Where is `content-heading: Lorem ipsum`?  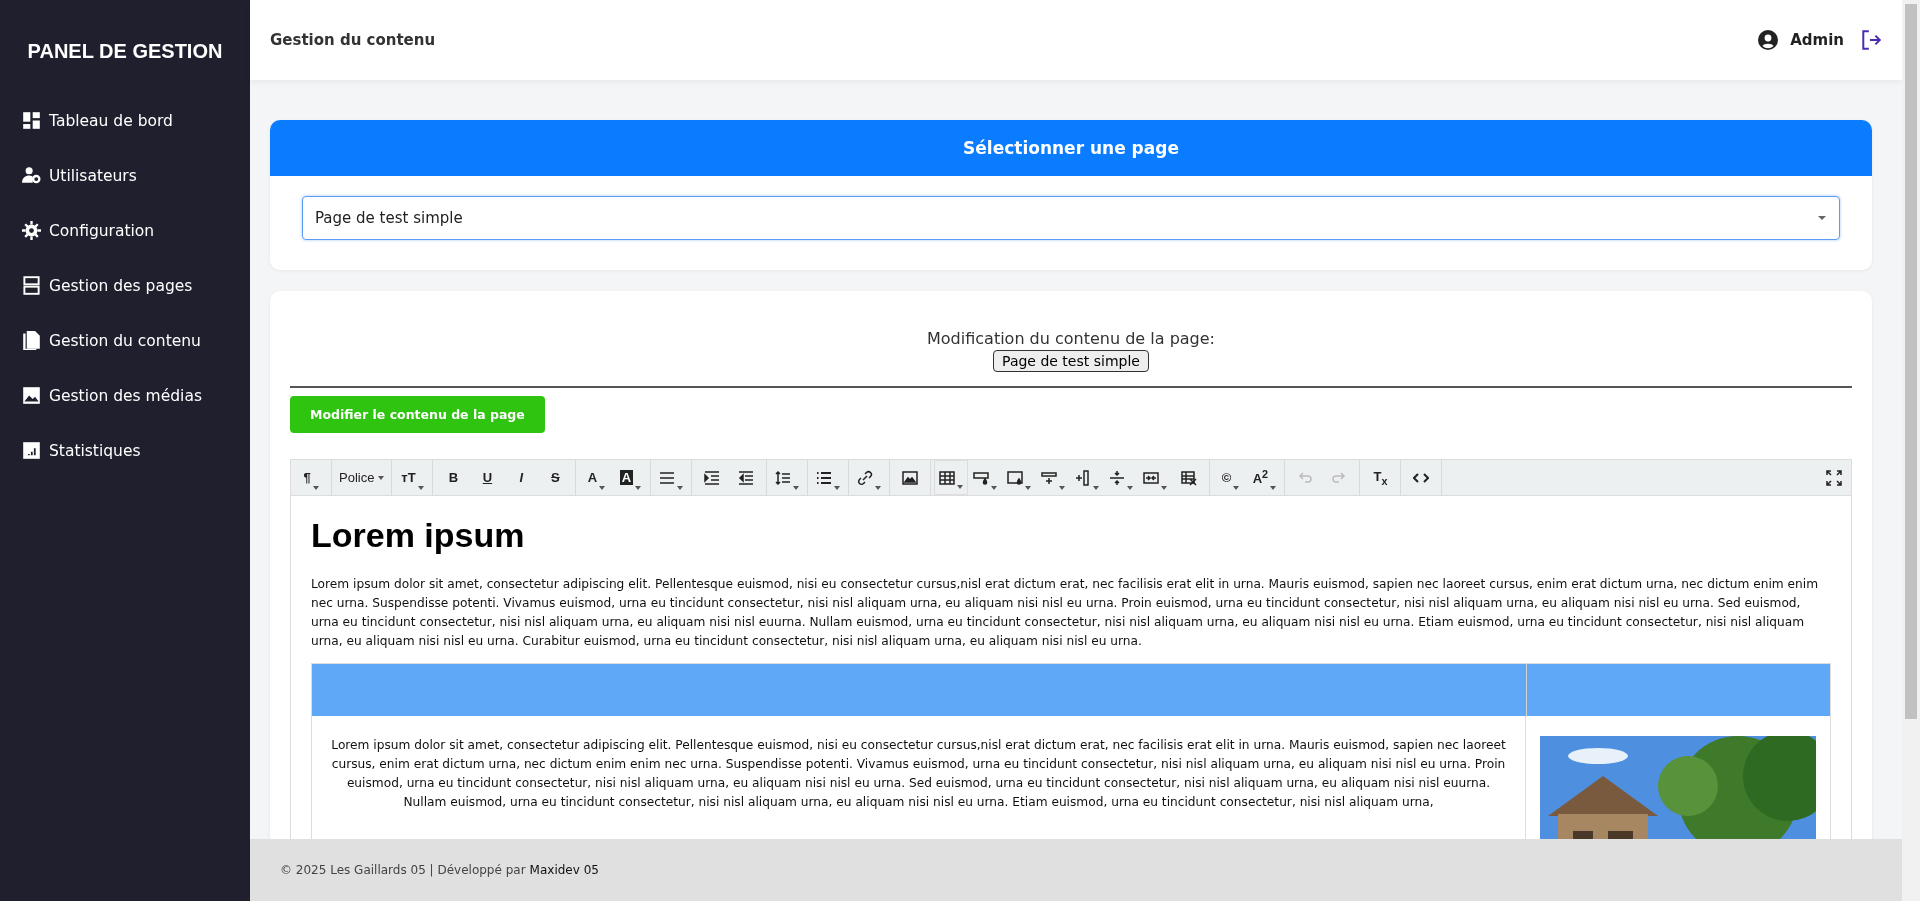 content-heading: Lorem ipsum is located at coordinates (418, 535).